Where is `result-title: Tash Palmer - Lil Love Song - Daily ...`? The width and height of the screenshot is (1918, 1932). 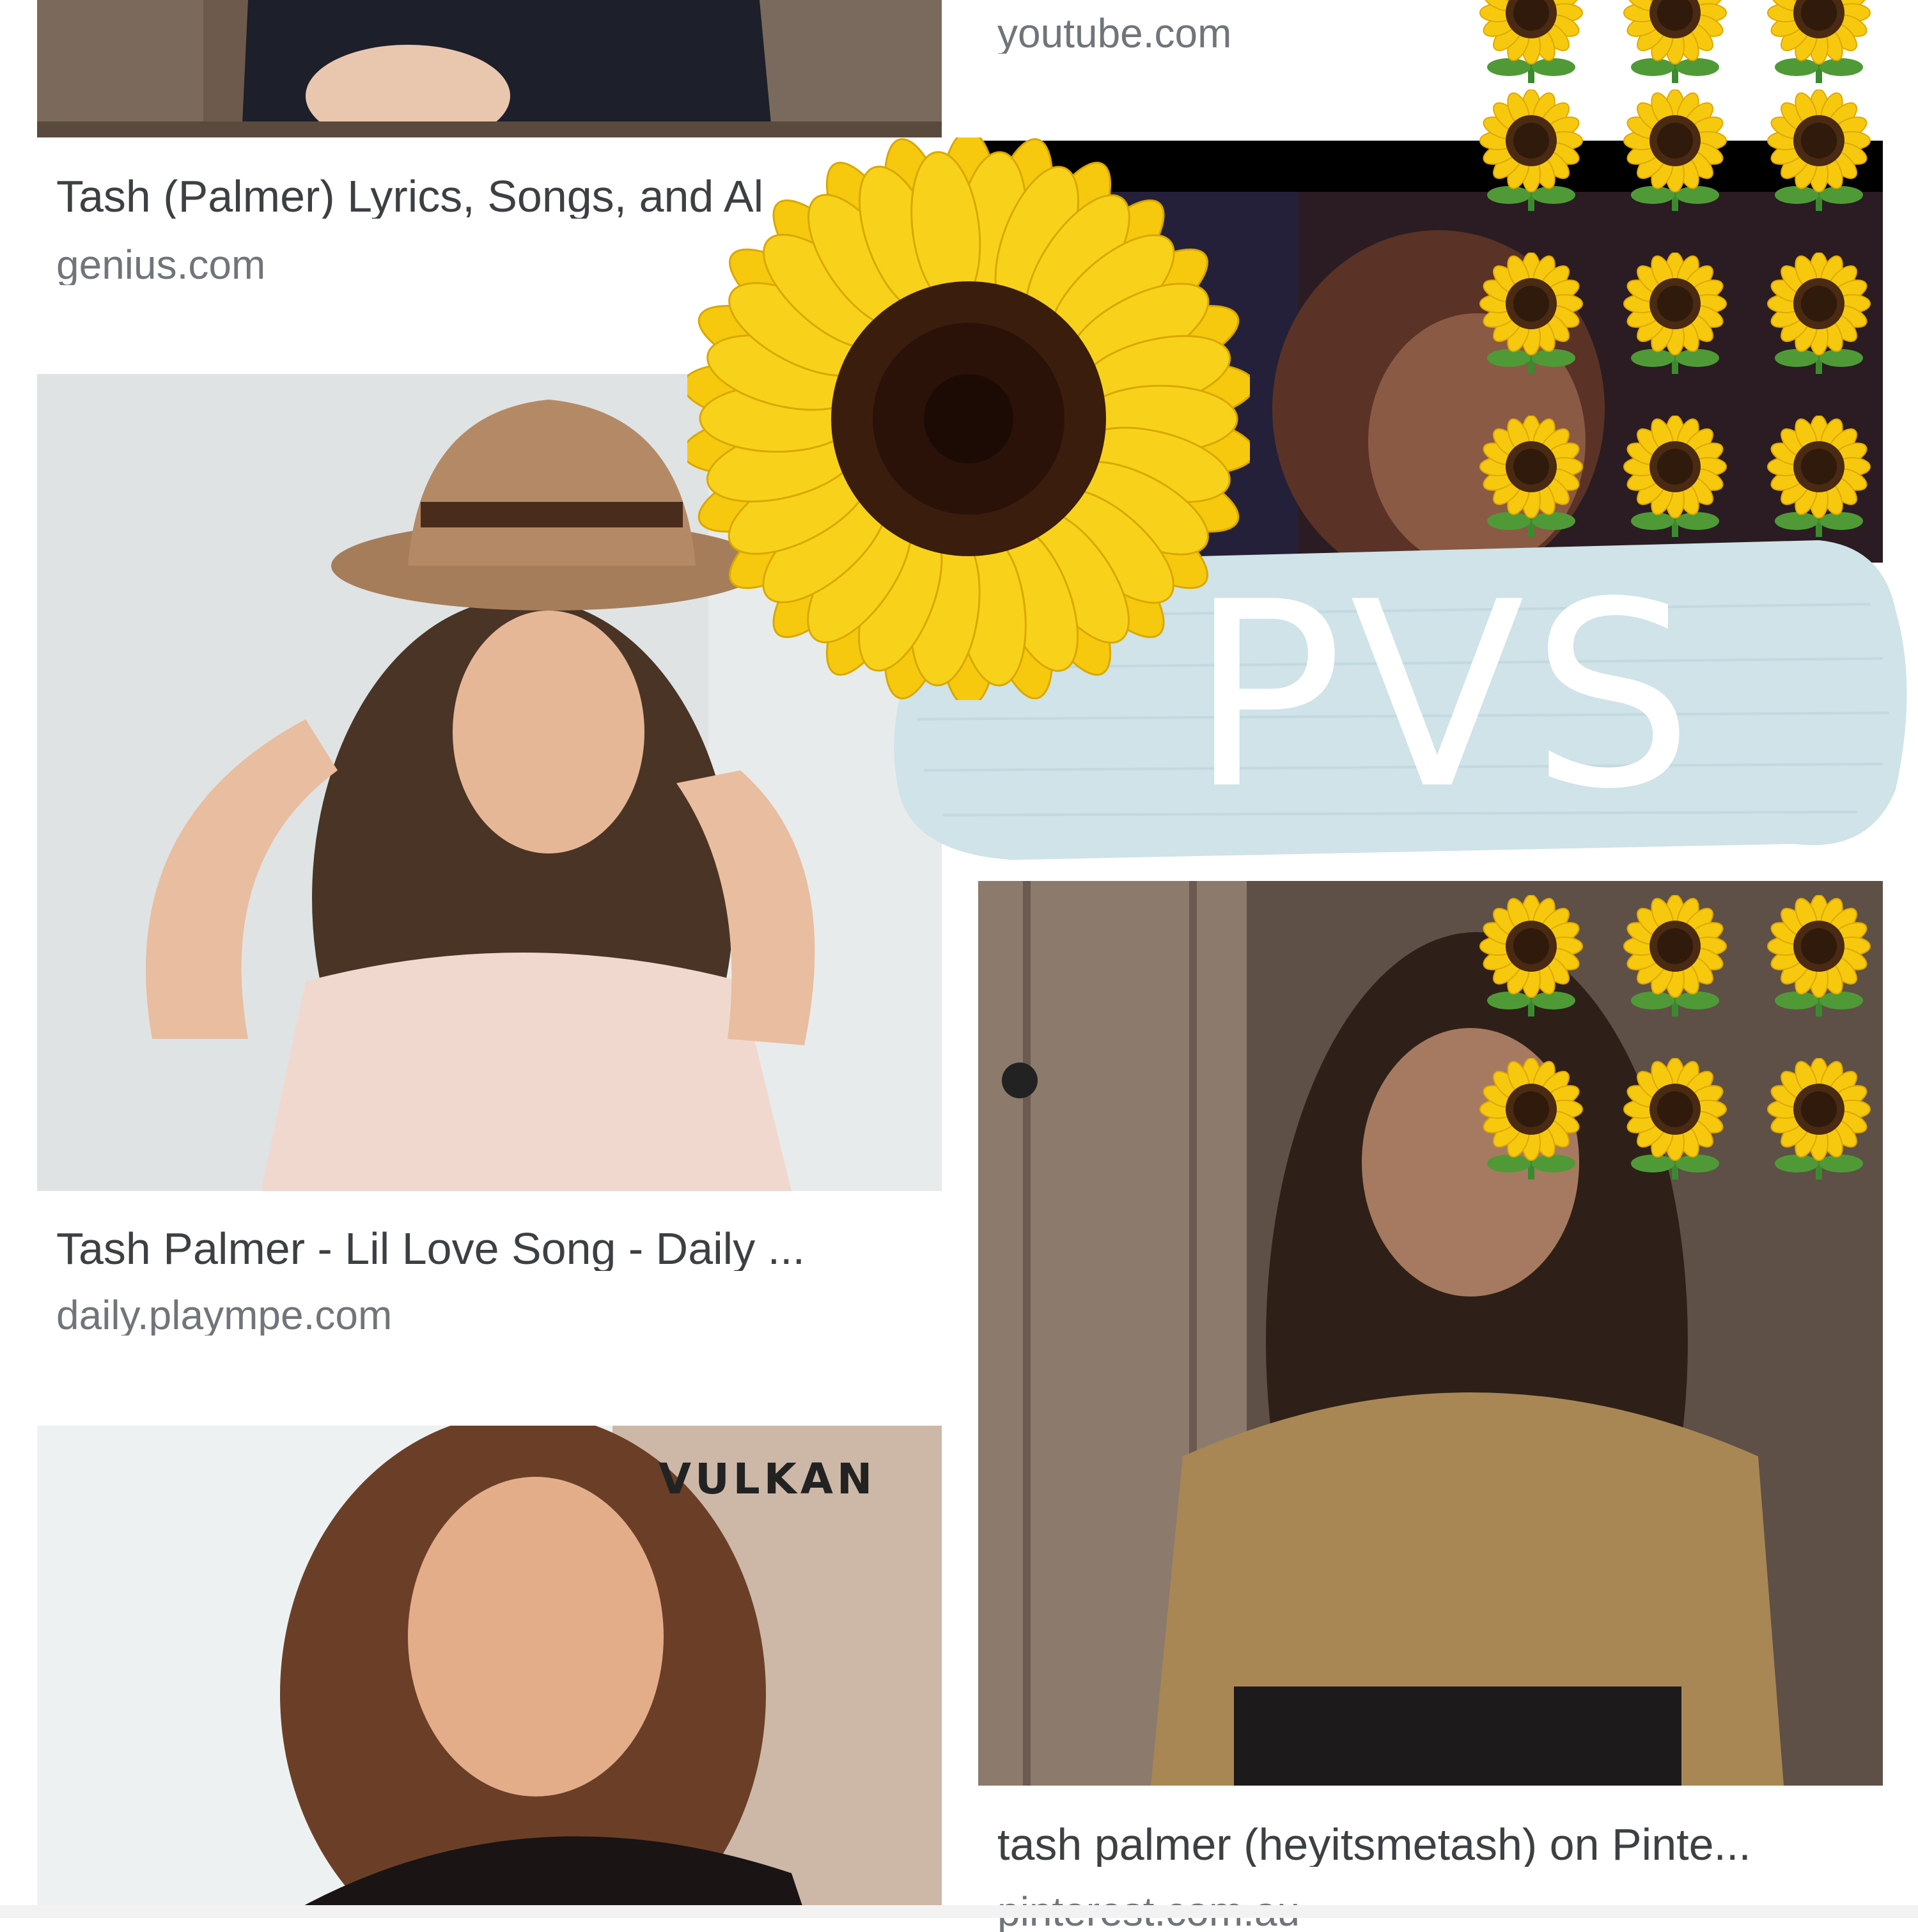 result-title: Tash Palmer - Lil Love Song - Daily ... is located at coordinates (504, 1248).